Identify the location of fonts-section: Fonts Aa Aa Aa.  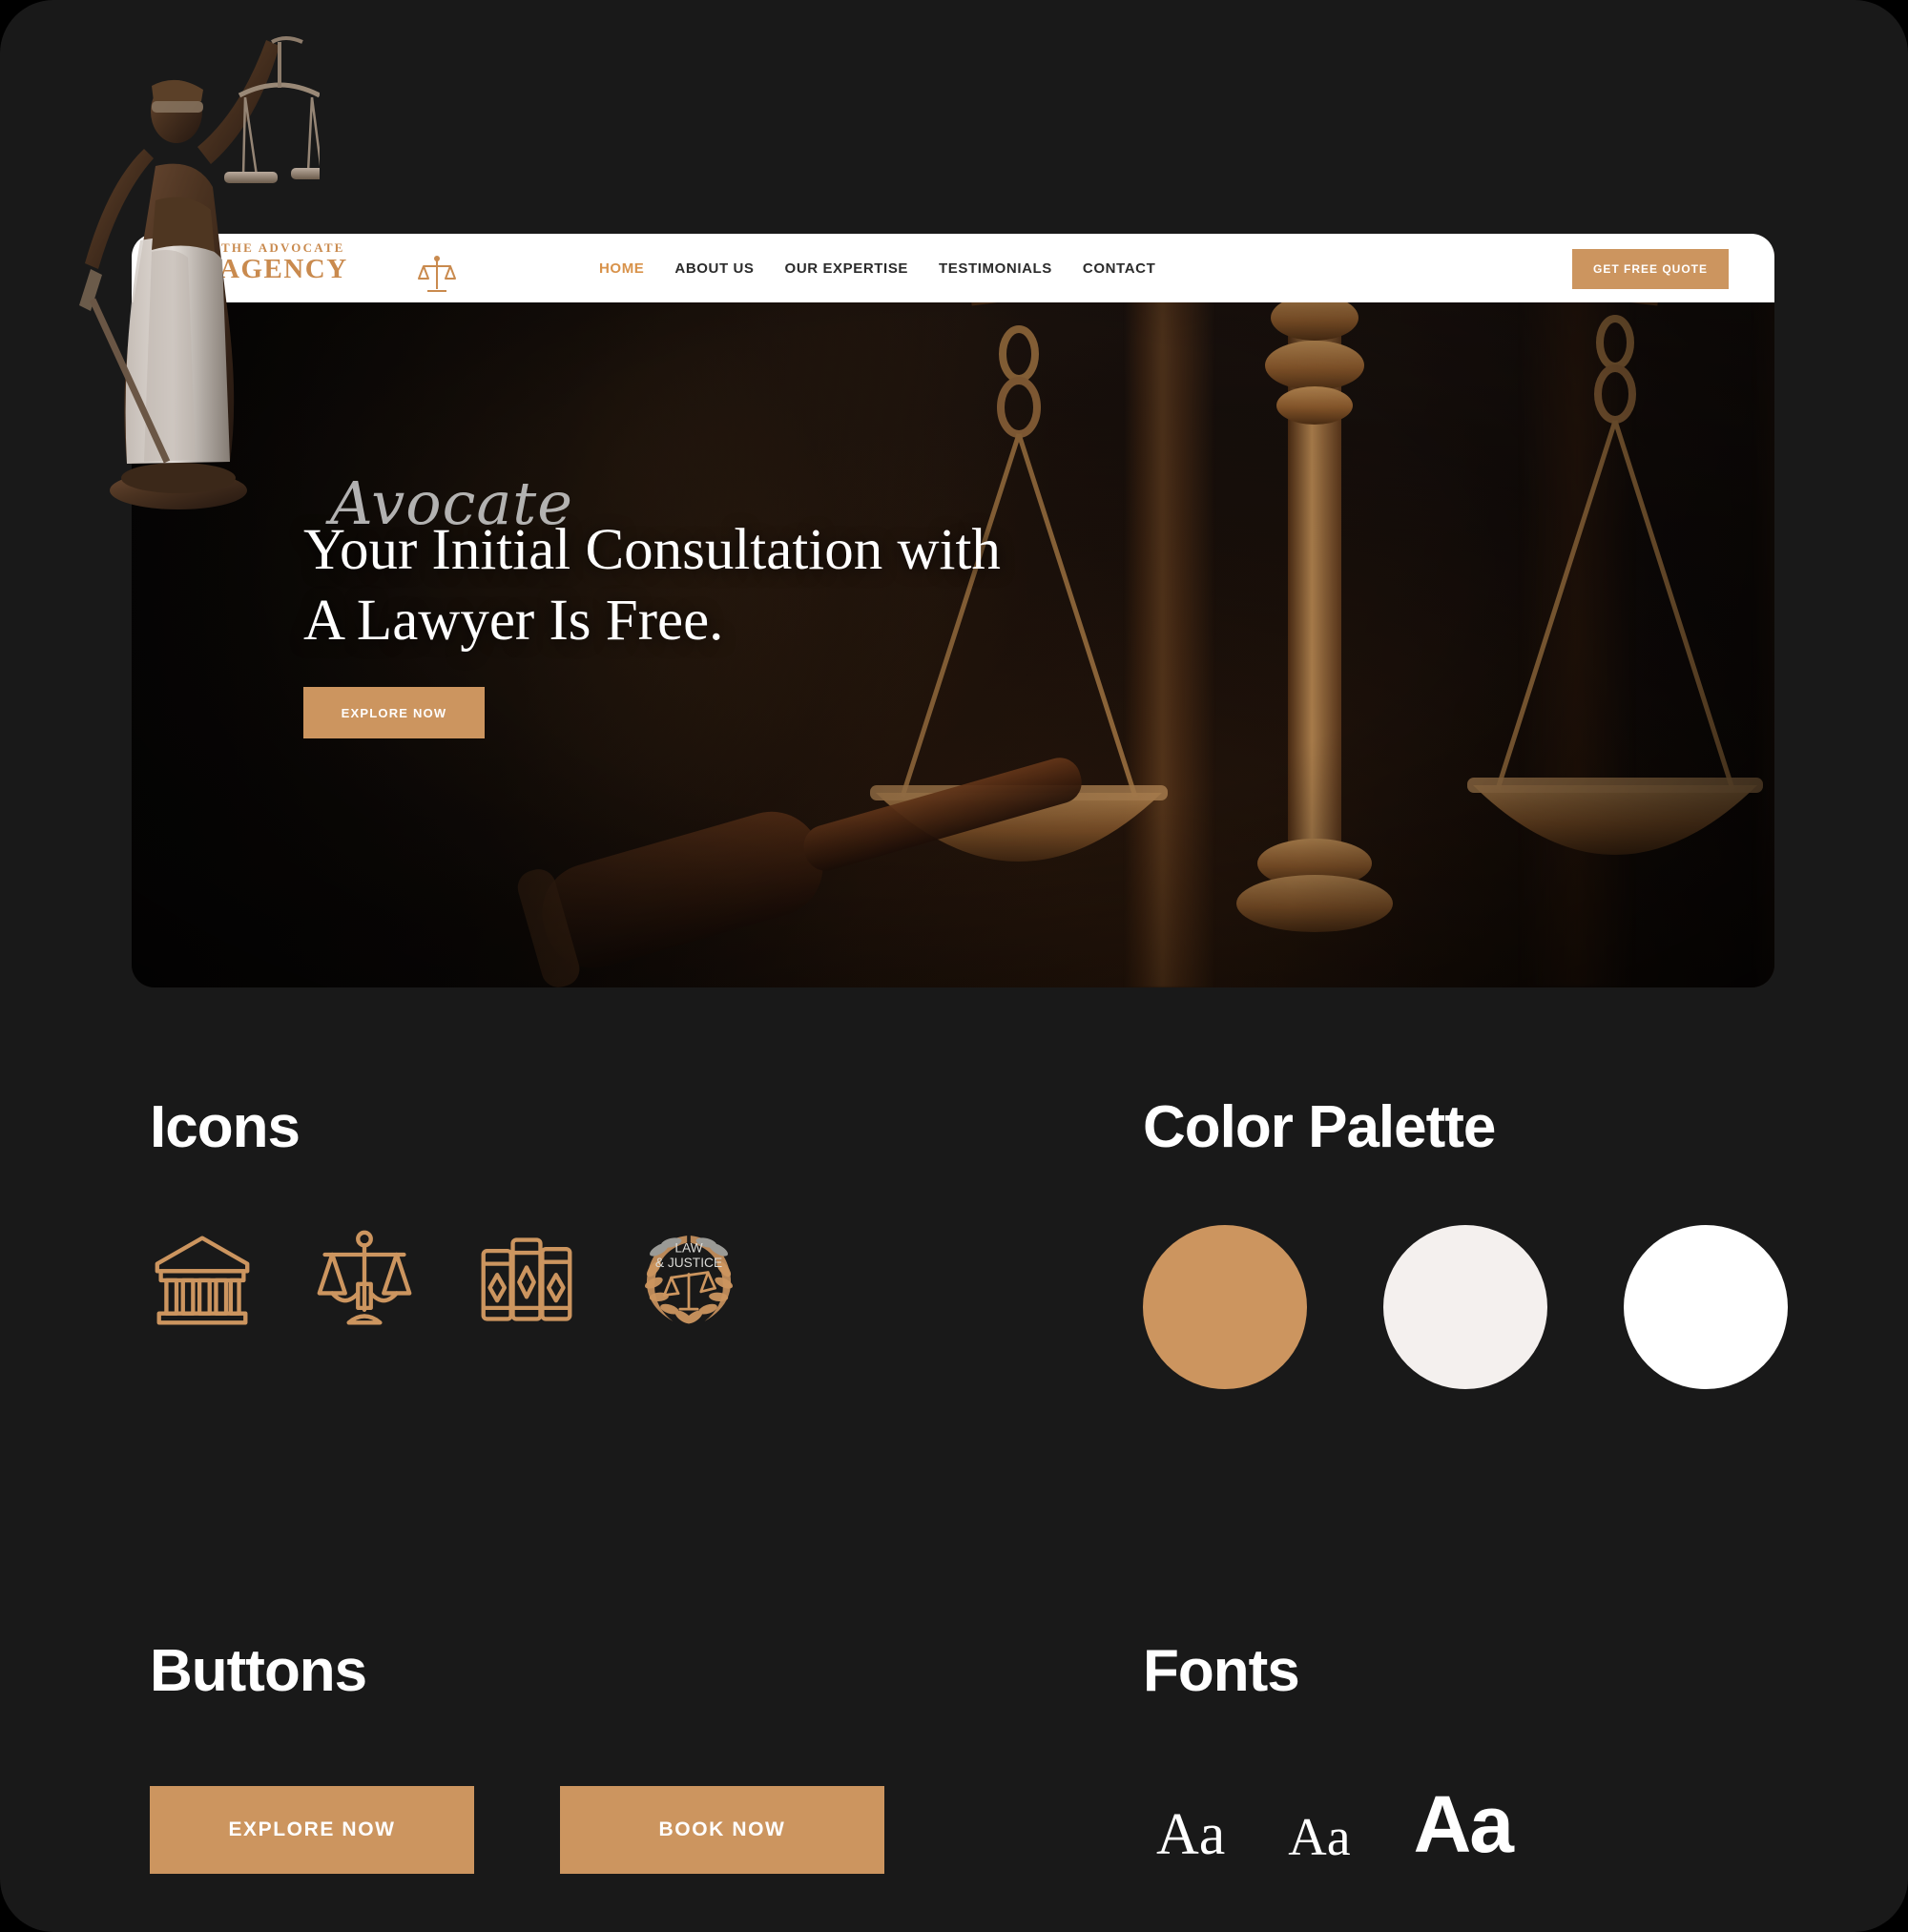
(1505, 1751).